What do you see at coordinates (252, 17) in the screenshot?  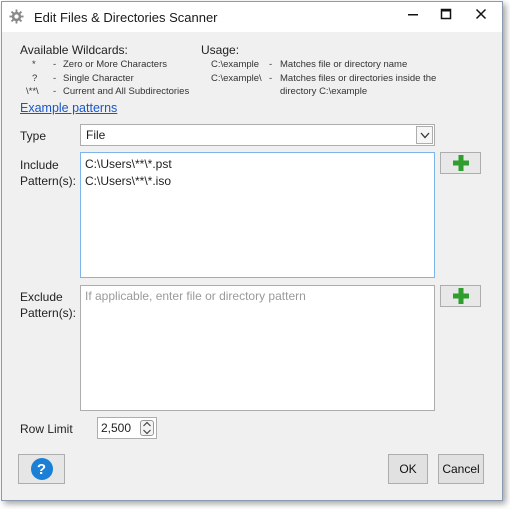 I see `title-bar: Edit Files & Directories Scanner` at bounding box center [252, 17].